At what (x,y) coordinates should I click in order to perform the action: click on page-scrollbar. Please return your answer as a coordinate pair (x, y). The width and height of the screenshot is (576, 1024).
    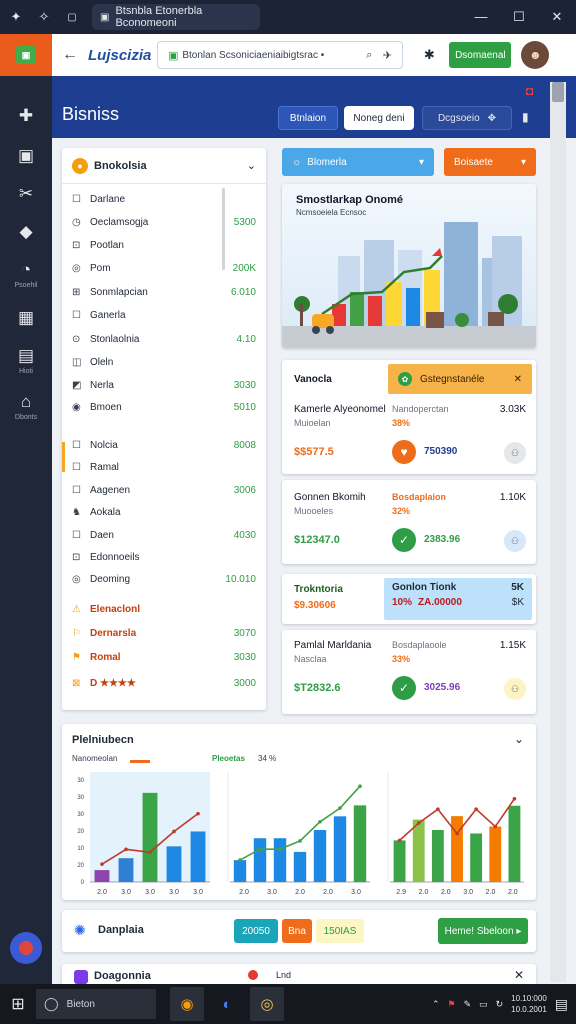
    Looking at the image, I should click on (558, 532).